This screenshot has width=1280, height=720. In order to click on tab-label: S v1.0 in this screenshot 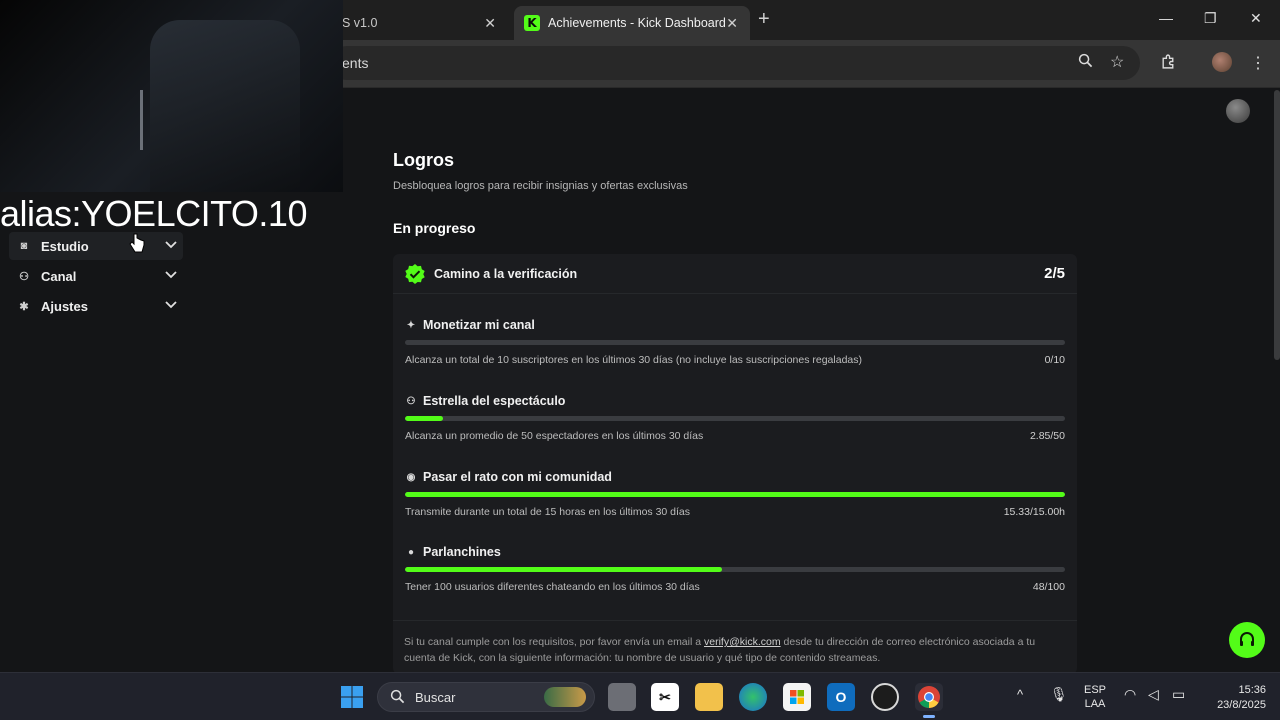, I will do `click(360, 23)`.